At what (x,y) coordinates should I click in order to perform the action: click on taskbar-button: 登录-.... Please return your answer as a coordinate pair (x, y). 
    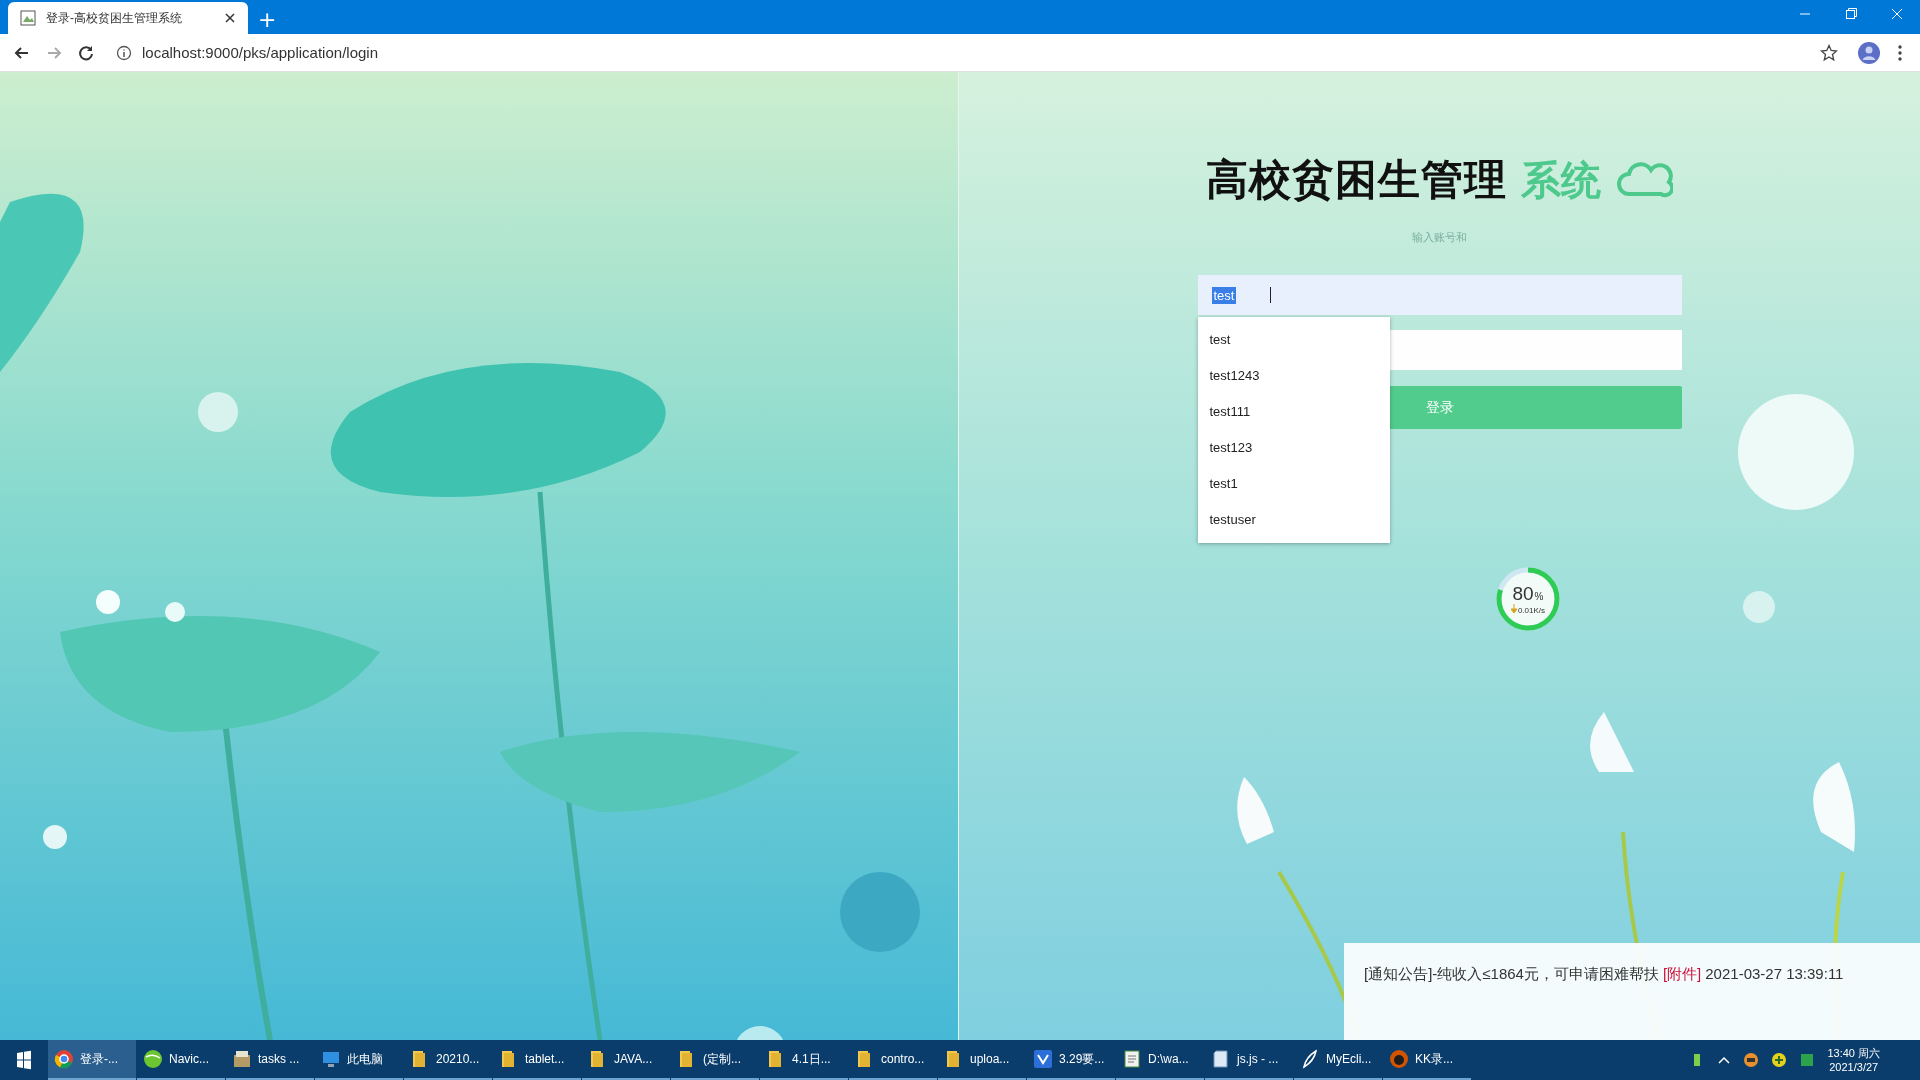
    Looking at the image, I should click on (92, 1060).